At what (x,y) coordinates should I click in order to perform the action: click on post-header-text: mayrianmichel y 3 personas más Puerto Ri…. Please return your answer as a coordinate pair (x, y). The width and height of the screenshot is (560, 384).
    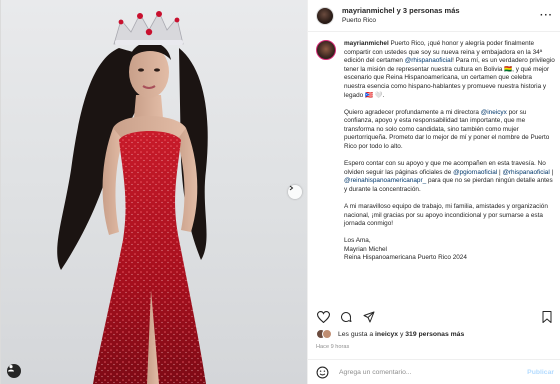
    Looking at the image, I should click on (401, 16).